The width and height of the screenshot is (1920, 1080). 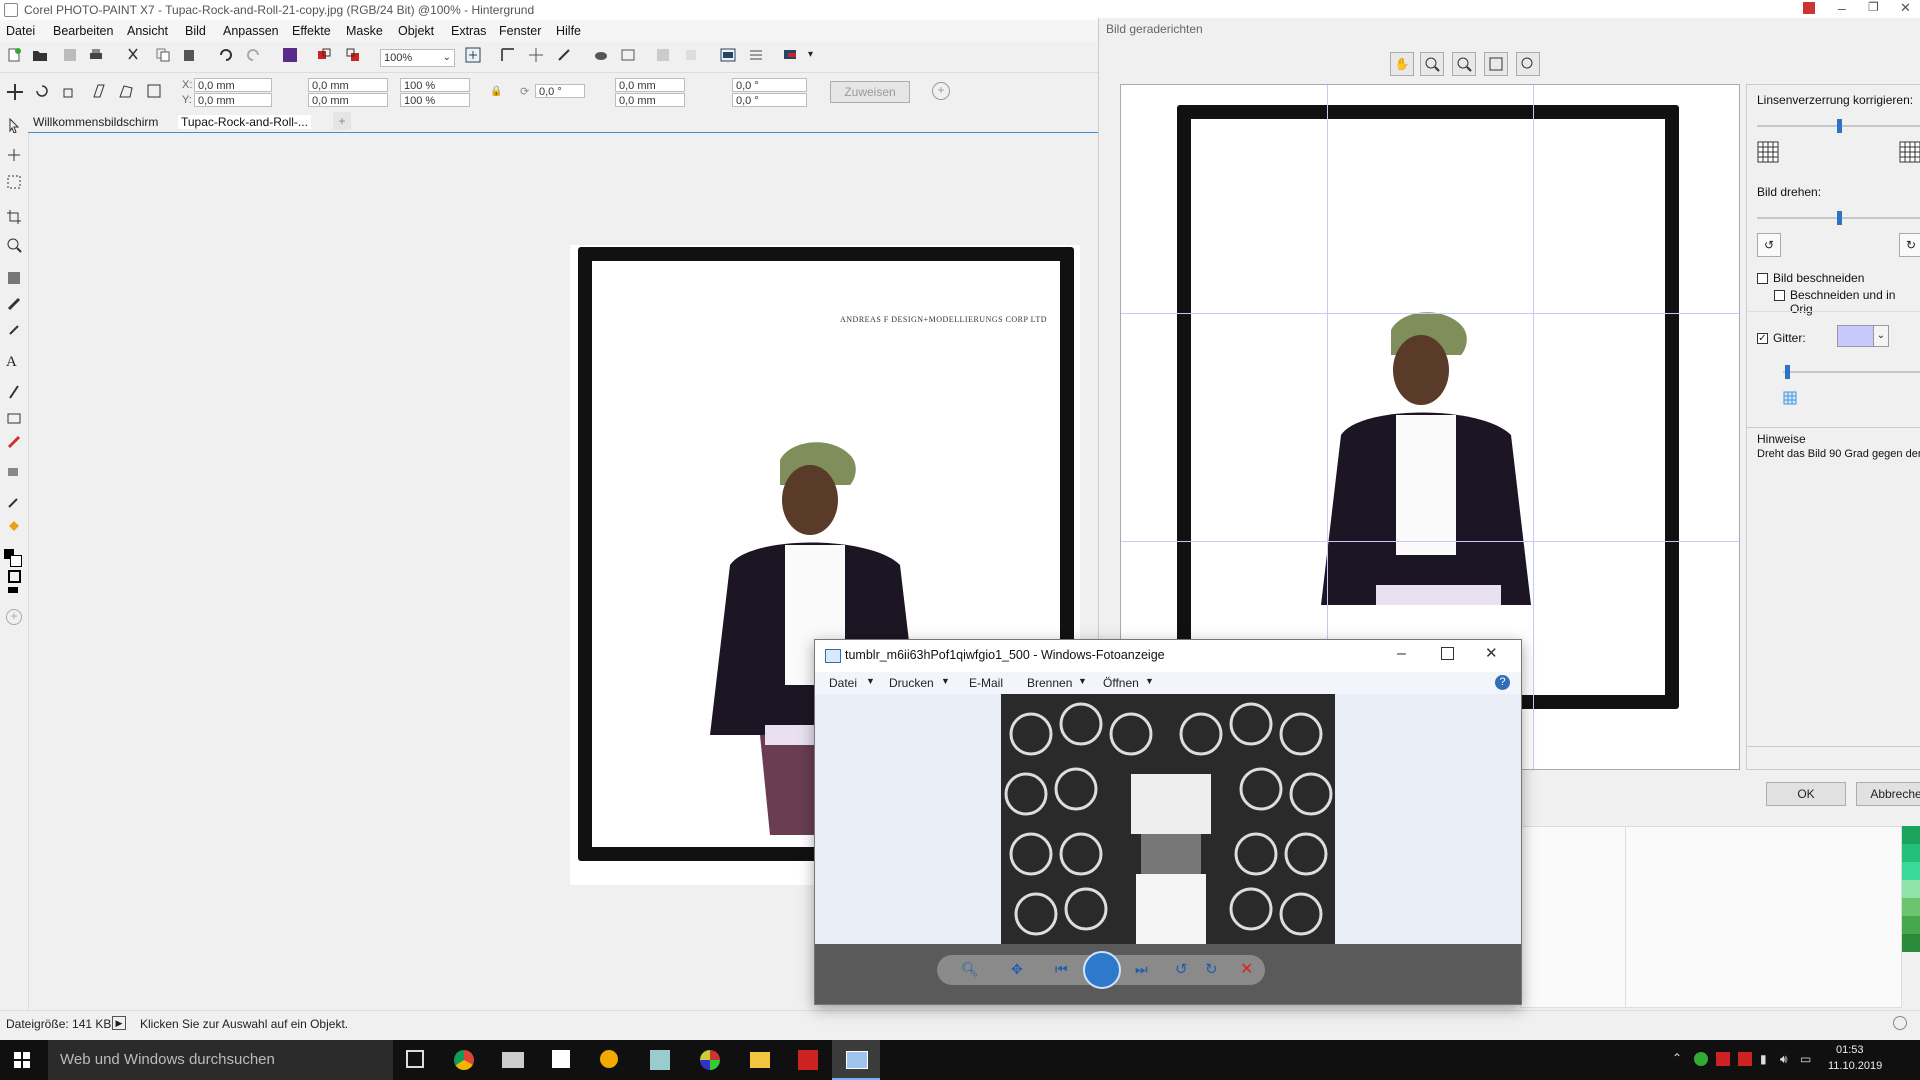 What do you see at coordinates (1061, 969) in the screenshot?
I see `previous-icon: ⏮` at bounding box center [1061, 969].